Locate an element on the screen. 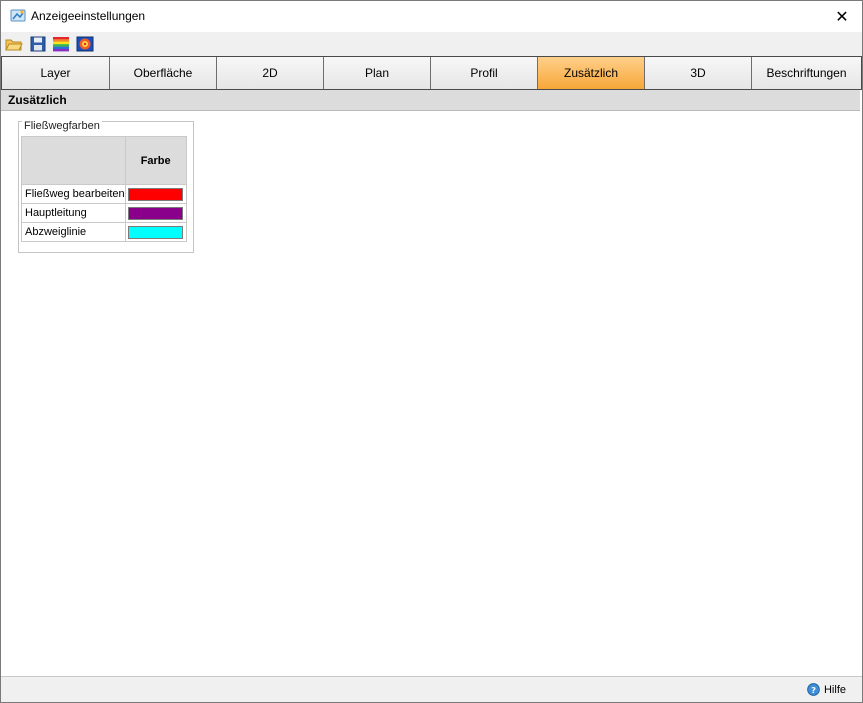  help-icon: ? is located at coordinates (813, 689).